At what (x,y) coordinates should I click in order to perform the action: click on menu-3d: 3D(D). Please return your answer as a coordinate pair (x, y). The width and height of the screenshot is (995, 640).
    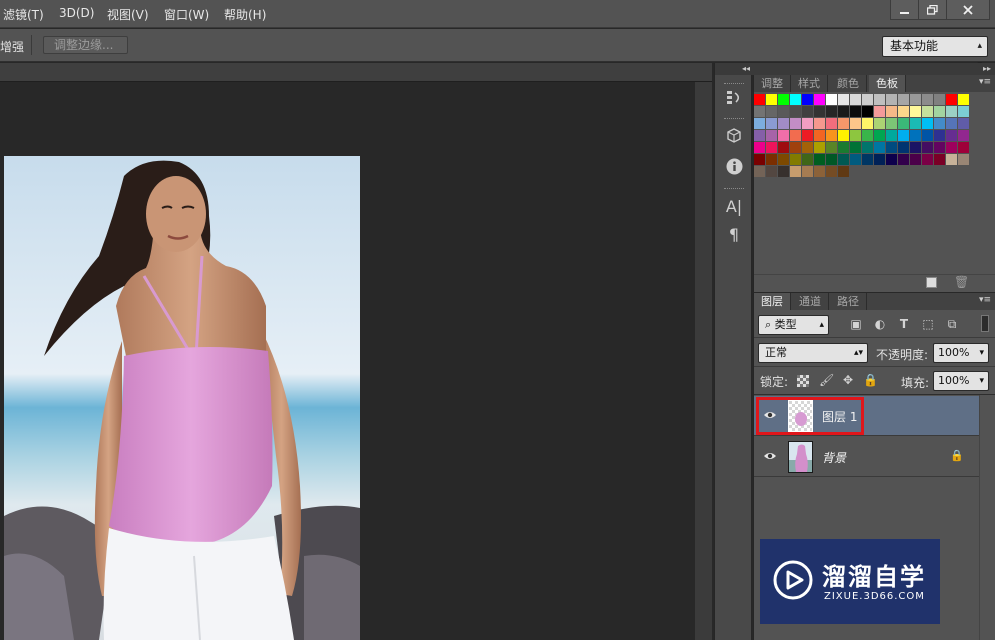
    Looking at the image, I should click on (76, 13).